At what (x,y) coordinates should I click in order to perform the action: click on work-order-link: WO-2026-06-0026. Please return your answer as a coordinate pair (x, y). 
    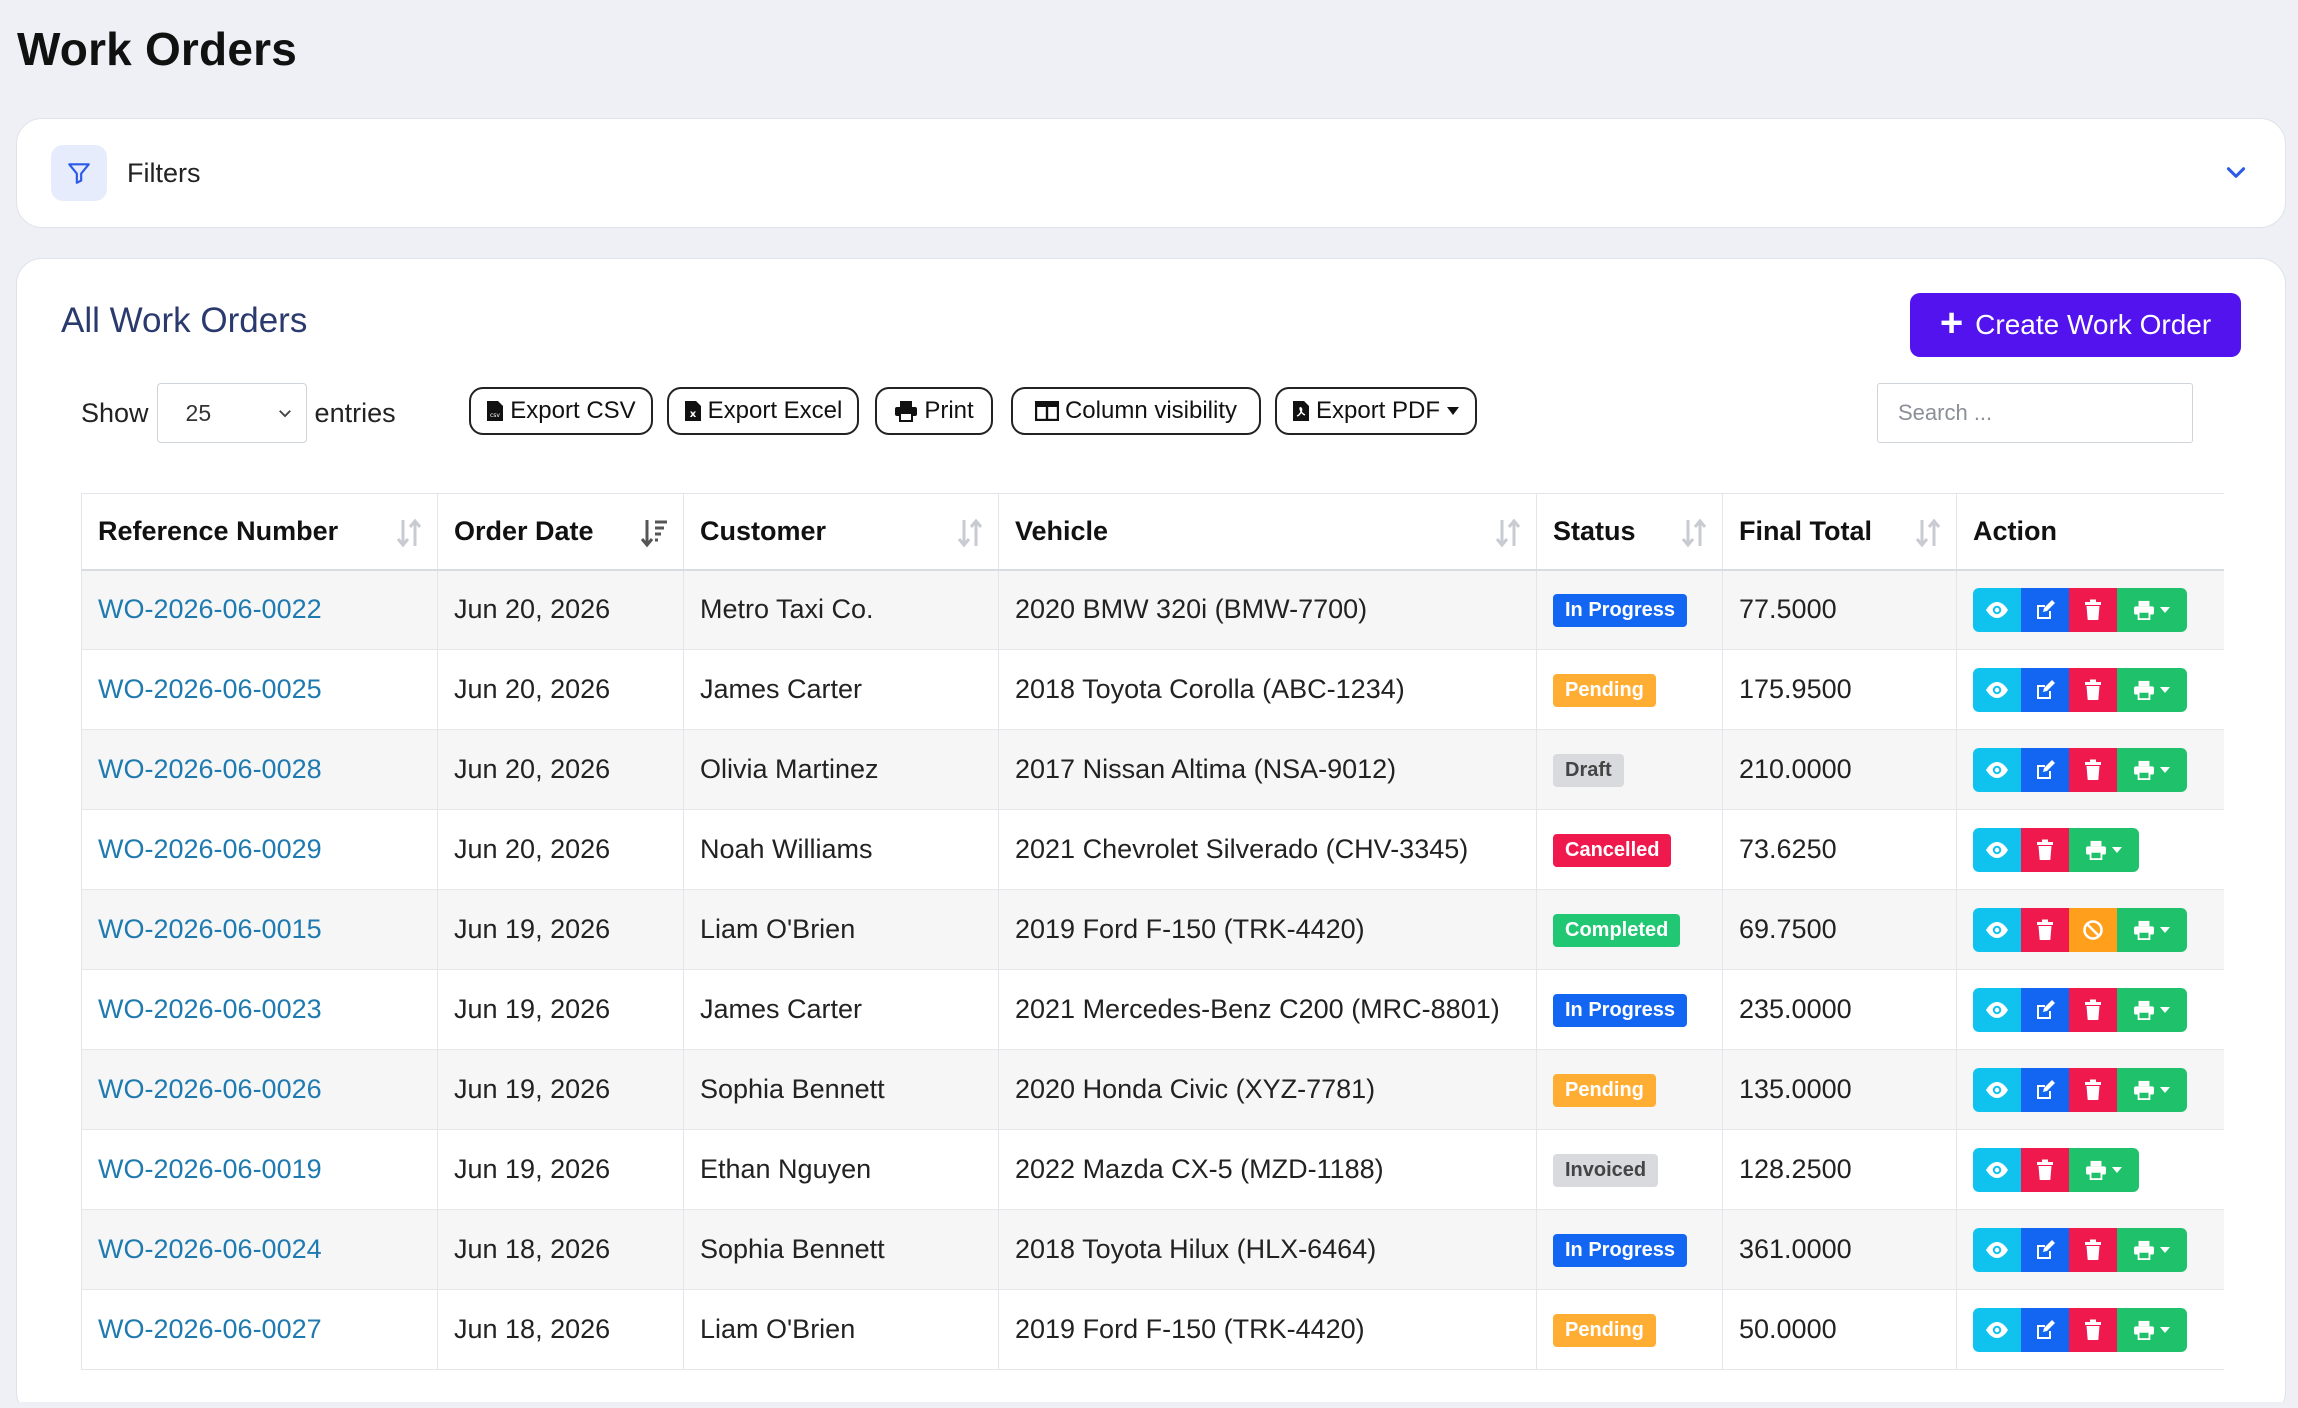
    Looking at the image, I should click on (210, 1089).